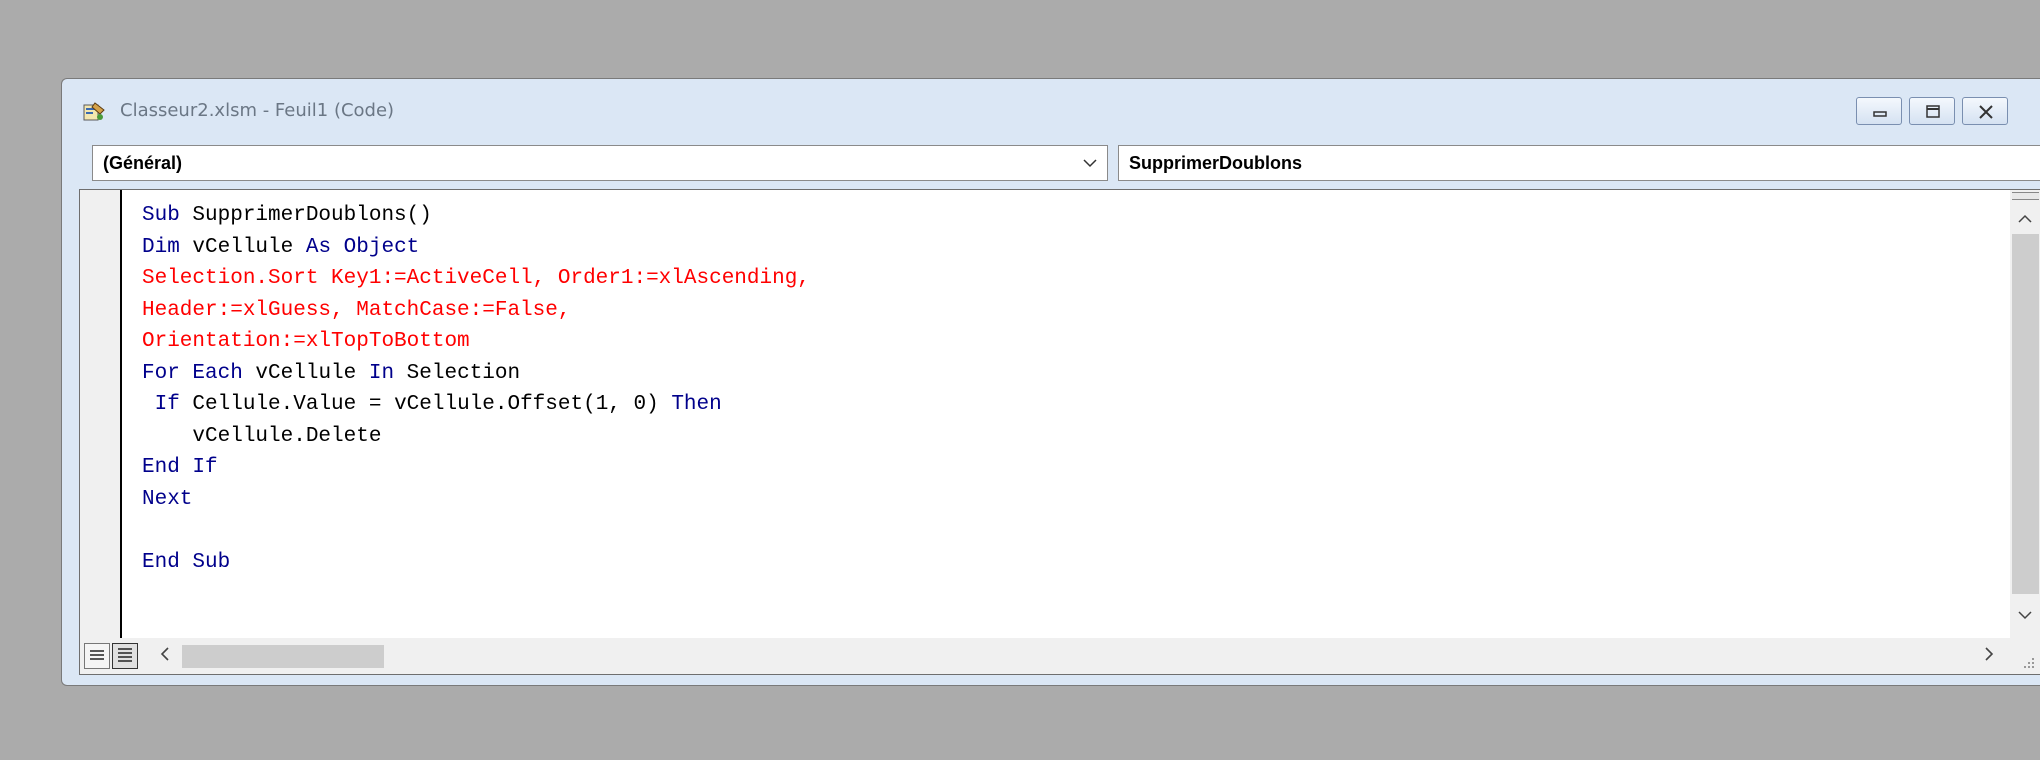  What do you see at coordinates (306, 341) in the screenshot?
I see `code-line-error: Orientation:=xlTopToBottom` at bounding box center [306, 341].